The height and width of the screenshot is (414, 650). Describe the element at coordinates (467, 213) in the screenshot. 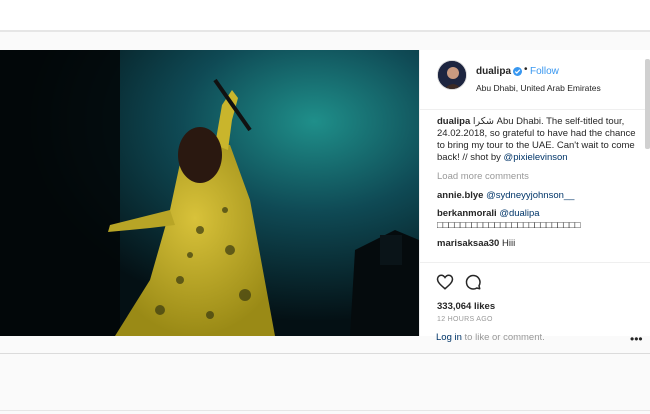

I see `comment-username: berkanmorali` at that location.